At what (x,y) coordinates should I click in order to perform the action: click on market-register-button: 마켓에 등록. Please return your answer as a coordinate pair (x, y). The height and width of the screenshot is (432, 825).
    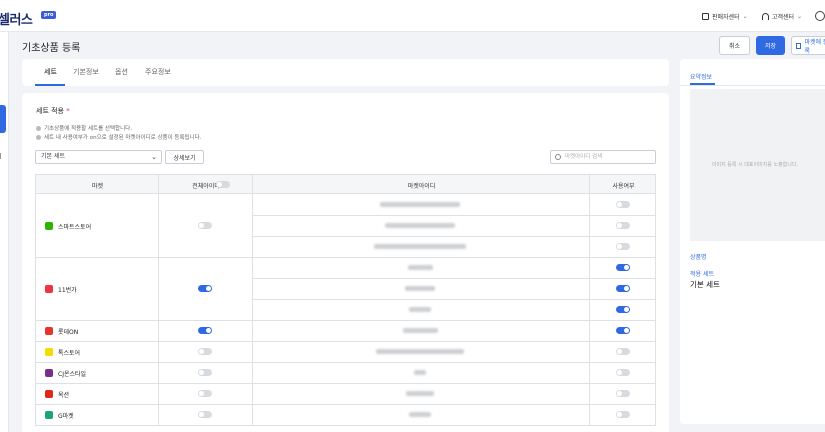
    Looking at the image, I should click on (808, 45).